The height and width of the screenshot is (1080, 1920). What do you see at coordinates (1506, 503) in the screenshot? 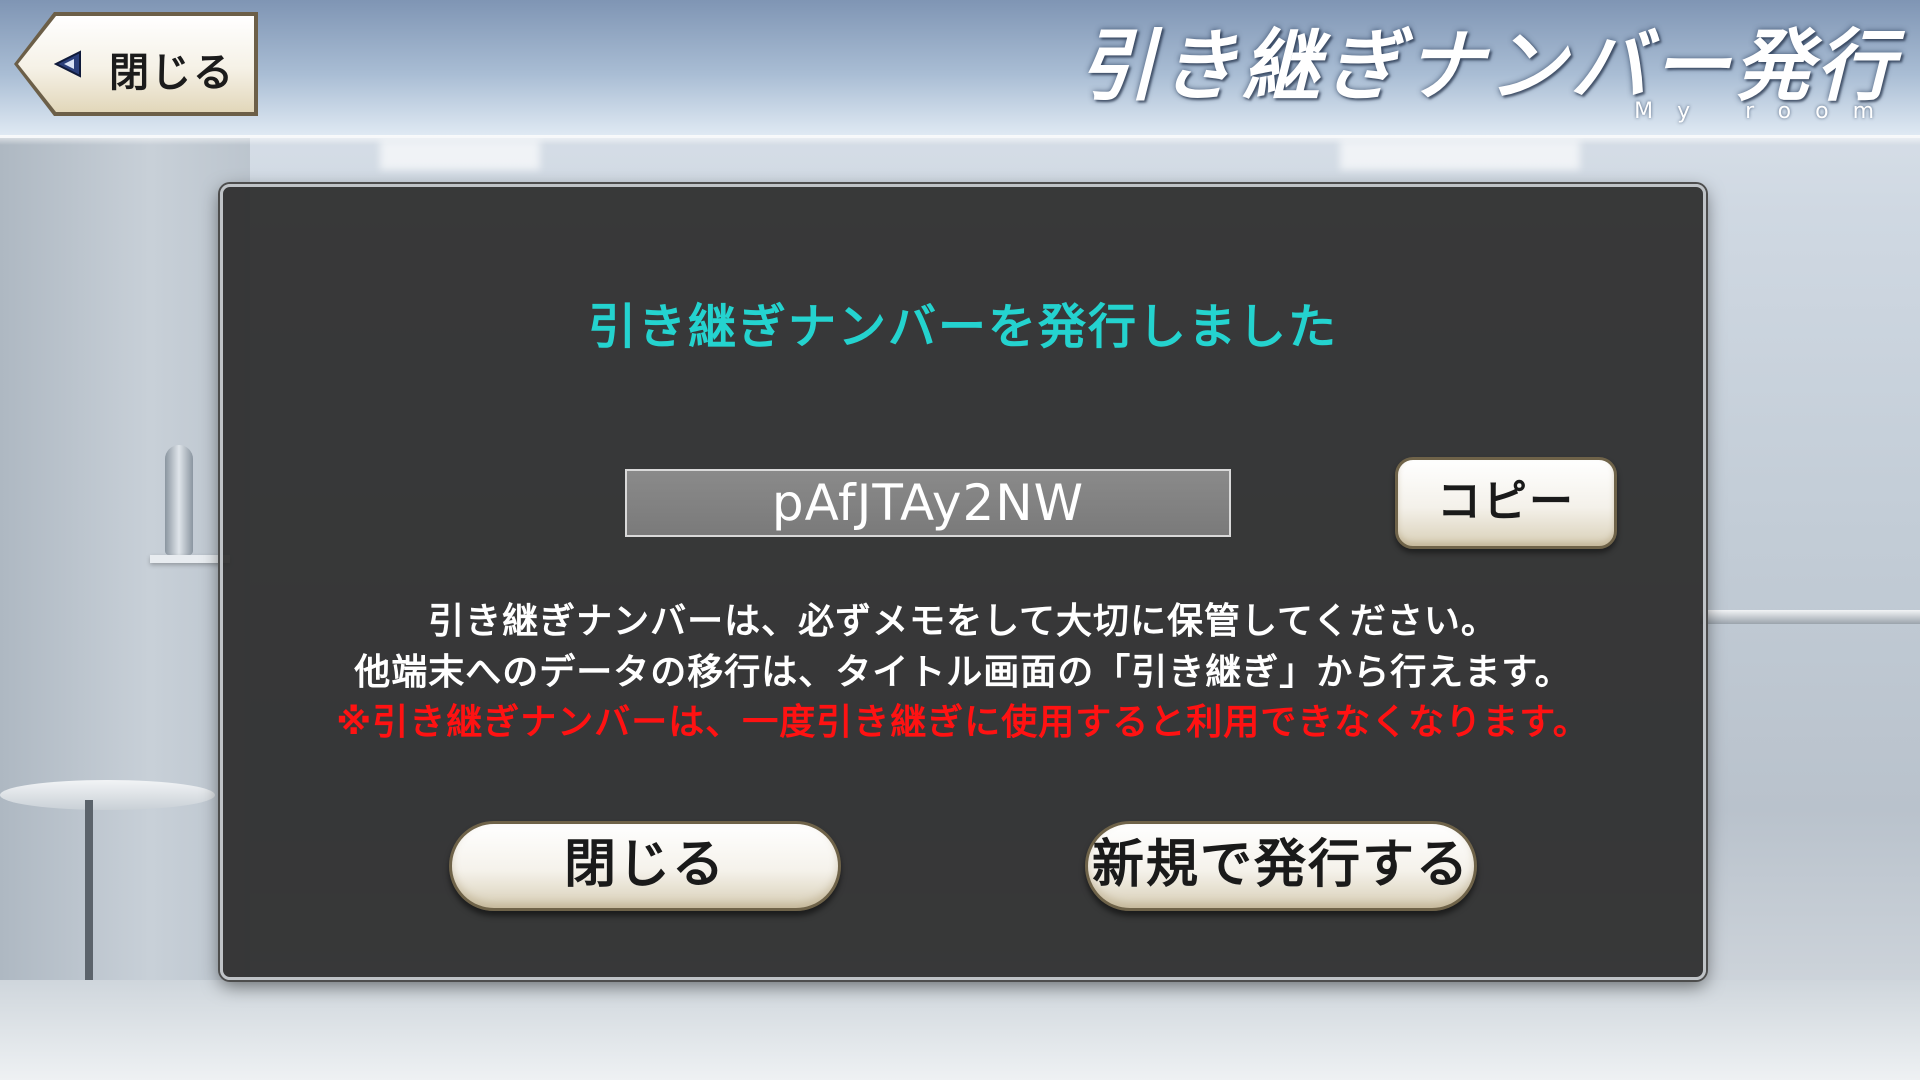
I see `copy-button: コピー` at bounding box center [1506, 503].